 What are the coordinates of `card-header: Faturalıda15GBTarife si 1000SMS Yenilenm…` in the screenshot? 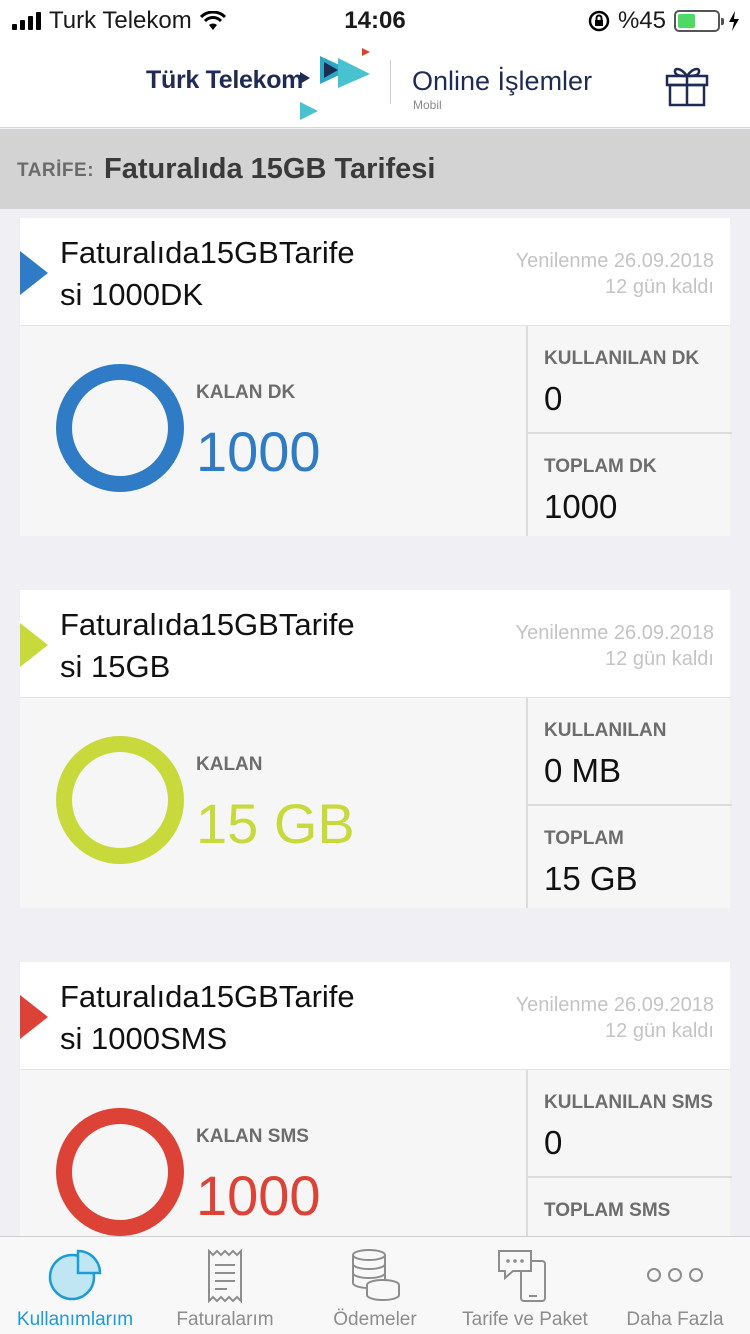 It's located at (375, 1016).